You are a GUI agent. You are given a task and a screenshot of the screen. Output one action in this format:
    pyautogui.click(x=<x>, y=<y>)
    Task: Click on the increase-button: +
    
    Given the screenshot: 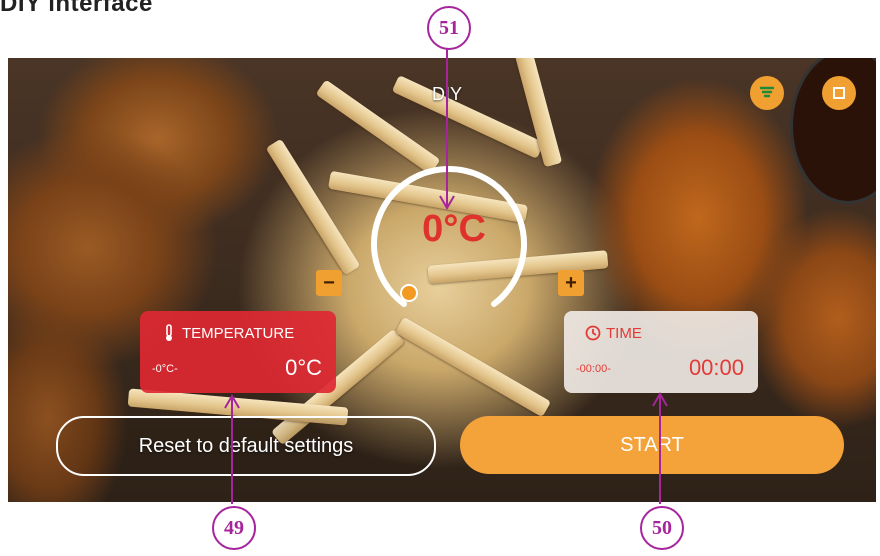 What is the action you would take?
    pyautogui.click(x=571, y=283)
    